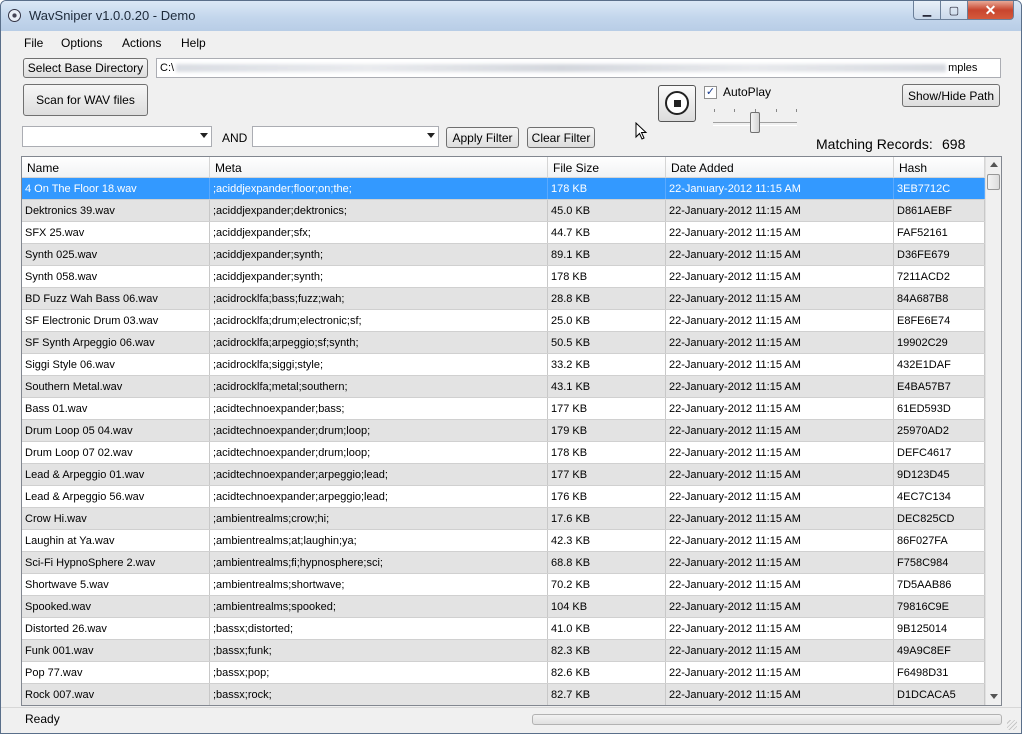  What do you see at coordinates (85, 100) in the screenshot?
I see `scan-wav-button: Scan for WAV files` at bounding box center [85, 100].